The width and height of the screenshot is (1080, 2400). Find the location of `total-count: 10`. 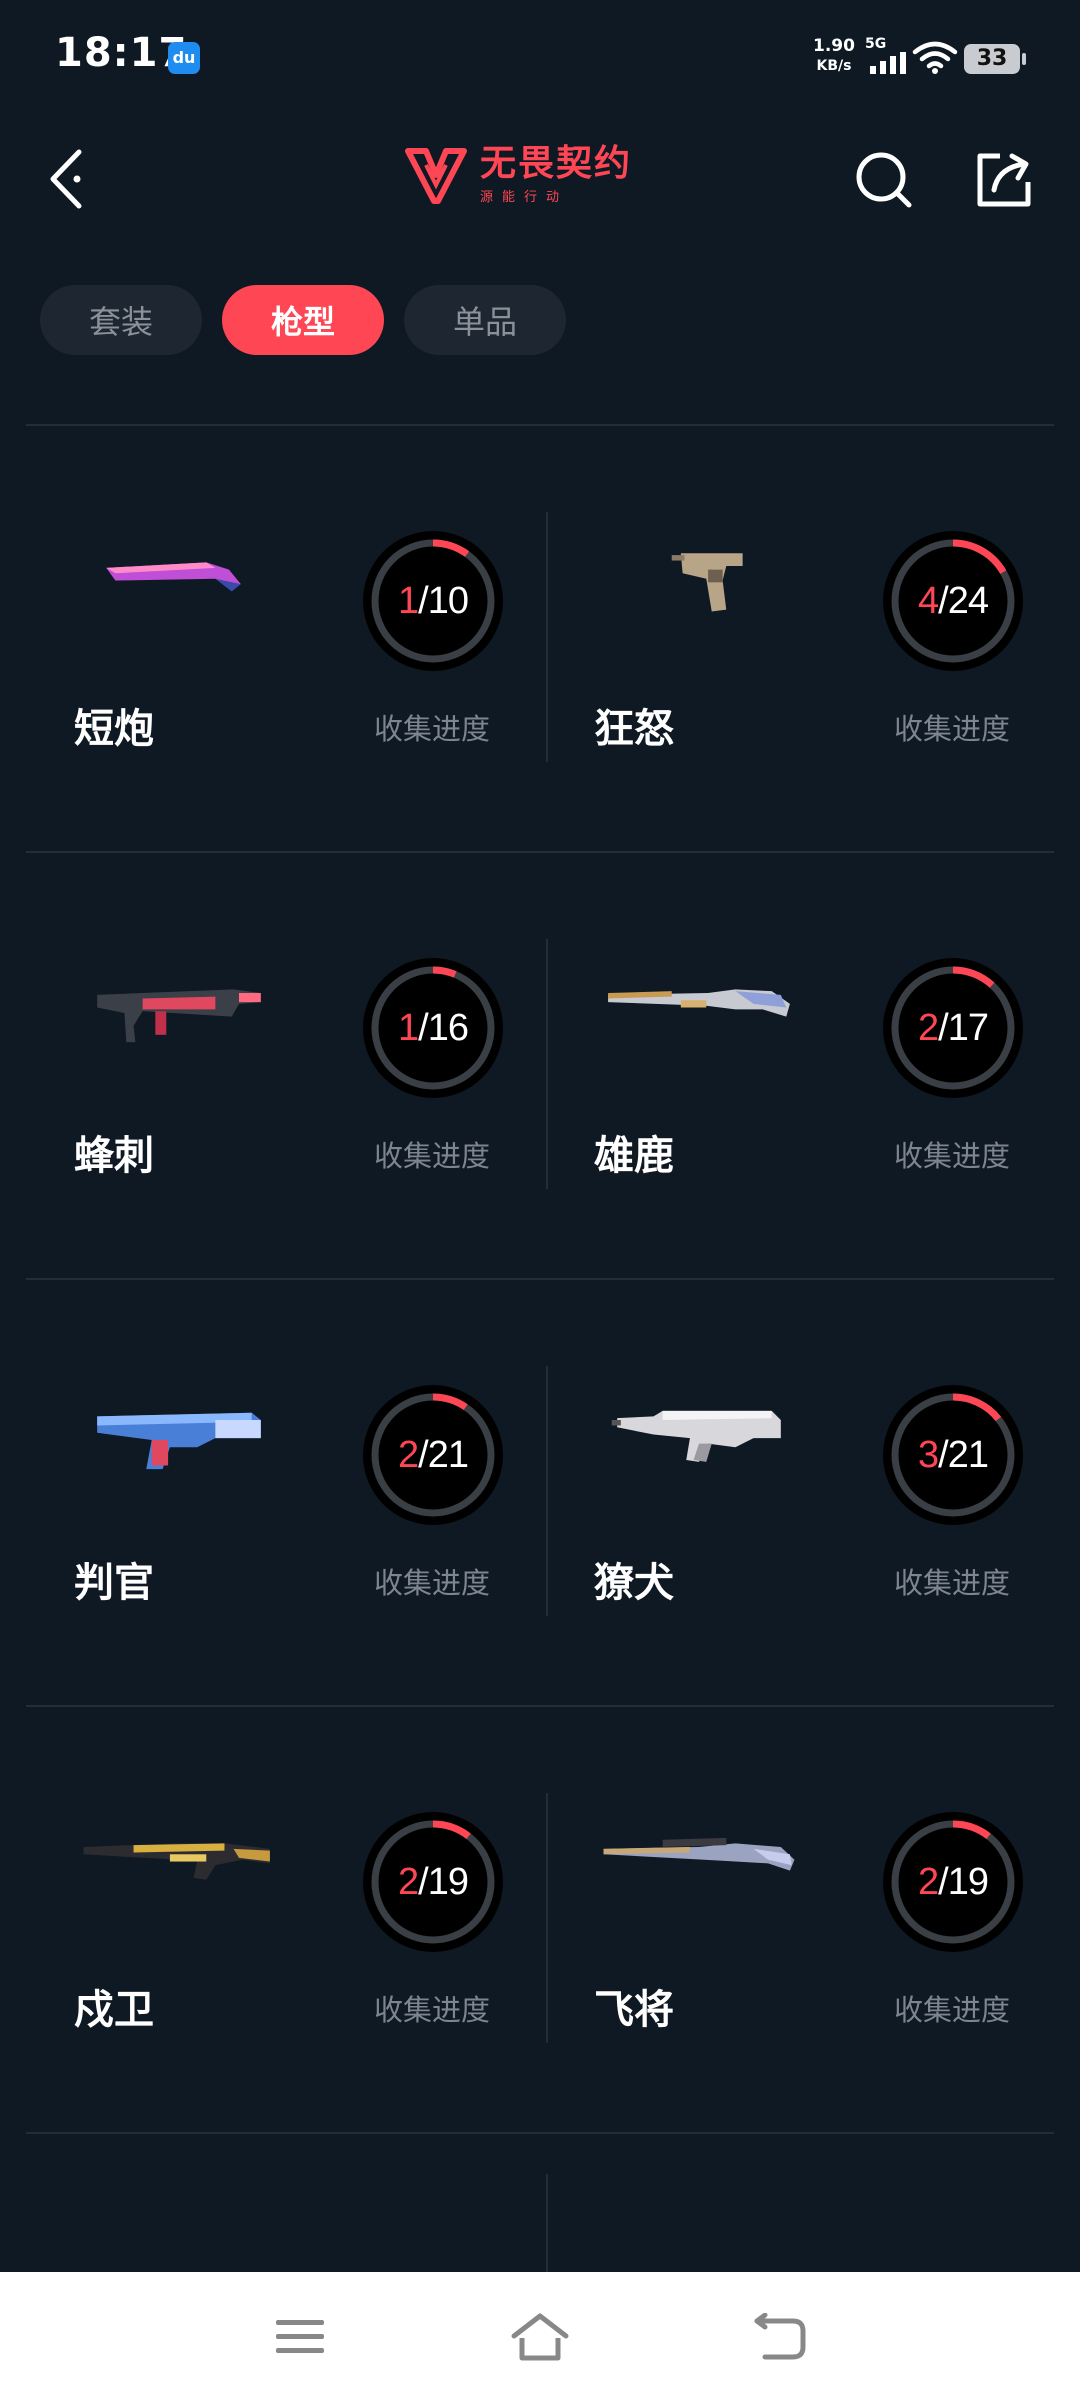

total-count: 10 is located at coordinates (448, 600).